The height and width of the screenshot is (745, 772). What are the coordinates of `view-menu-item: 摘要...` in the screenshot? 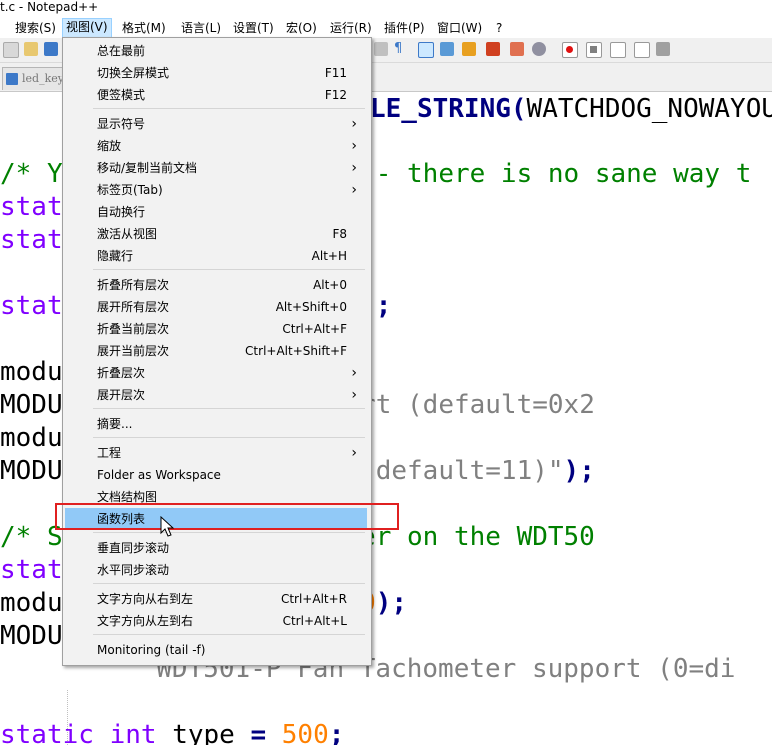 It's located at (216, 424).